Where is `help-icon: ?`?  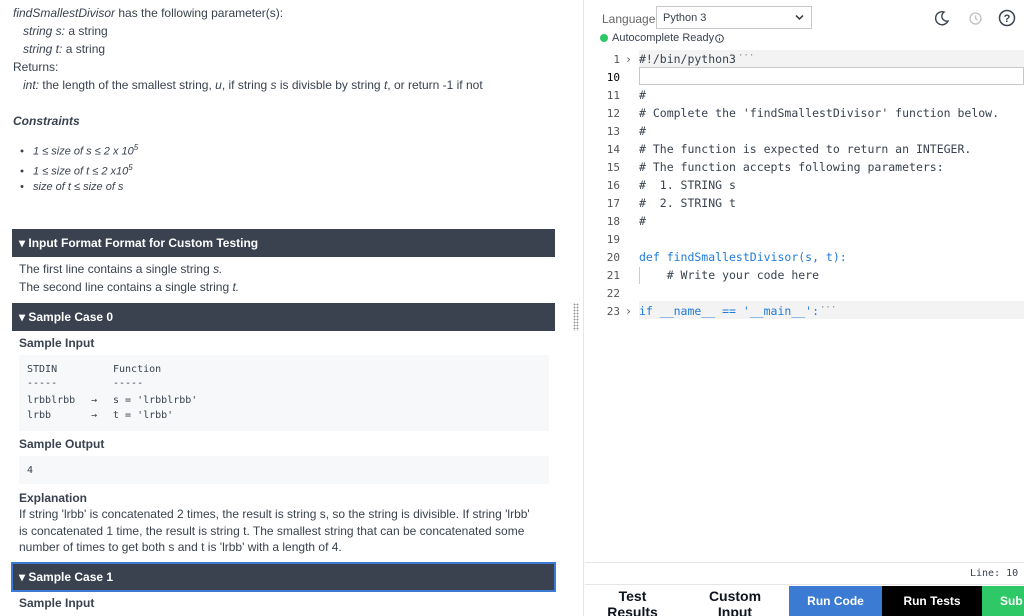
help-icon: ? is located at coordinates (1007, 18).